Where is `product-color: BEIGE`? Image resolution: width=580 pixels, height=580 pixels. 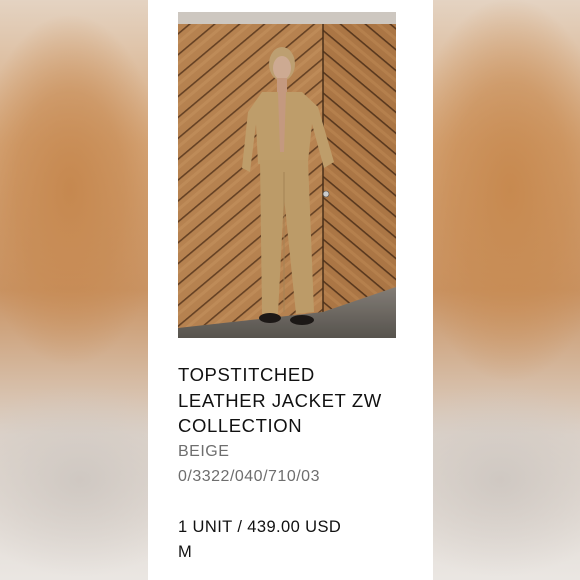
product-color: BEIGE is located at coordinates (204, 451).